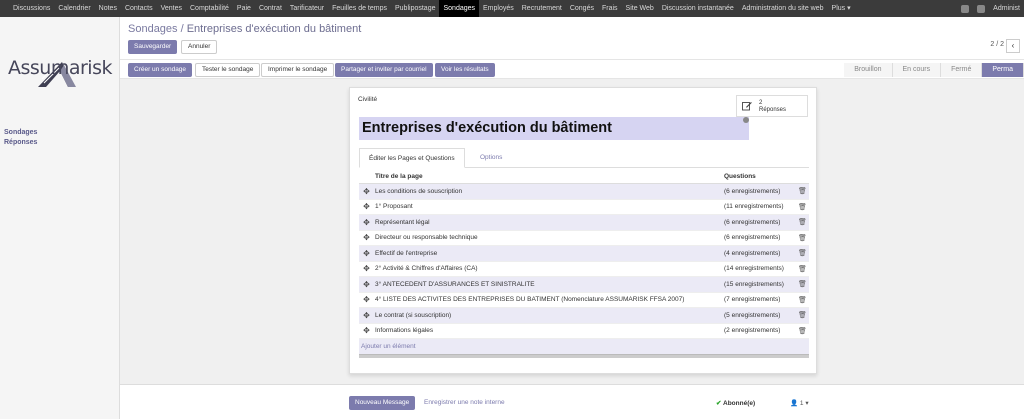 Image resolution: width=1024 pixels, height=419 pixels. Describe the element at coordinates (720, 403) in the screenshot. I see `check-icon: ✔` at that location.